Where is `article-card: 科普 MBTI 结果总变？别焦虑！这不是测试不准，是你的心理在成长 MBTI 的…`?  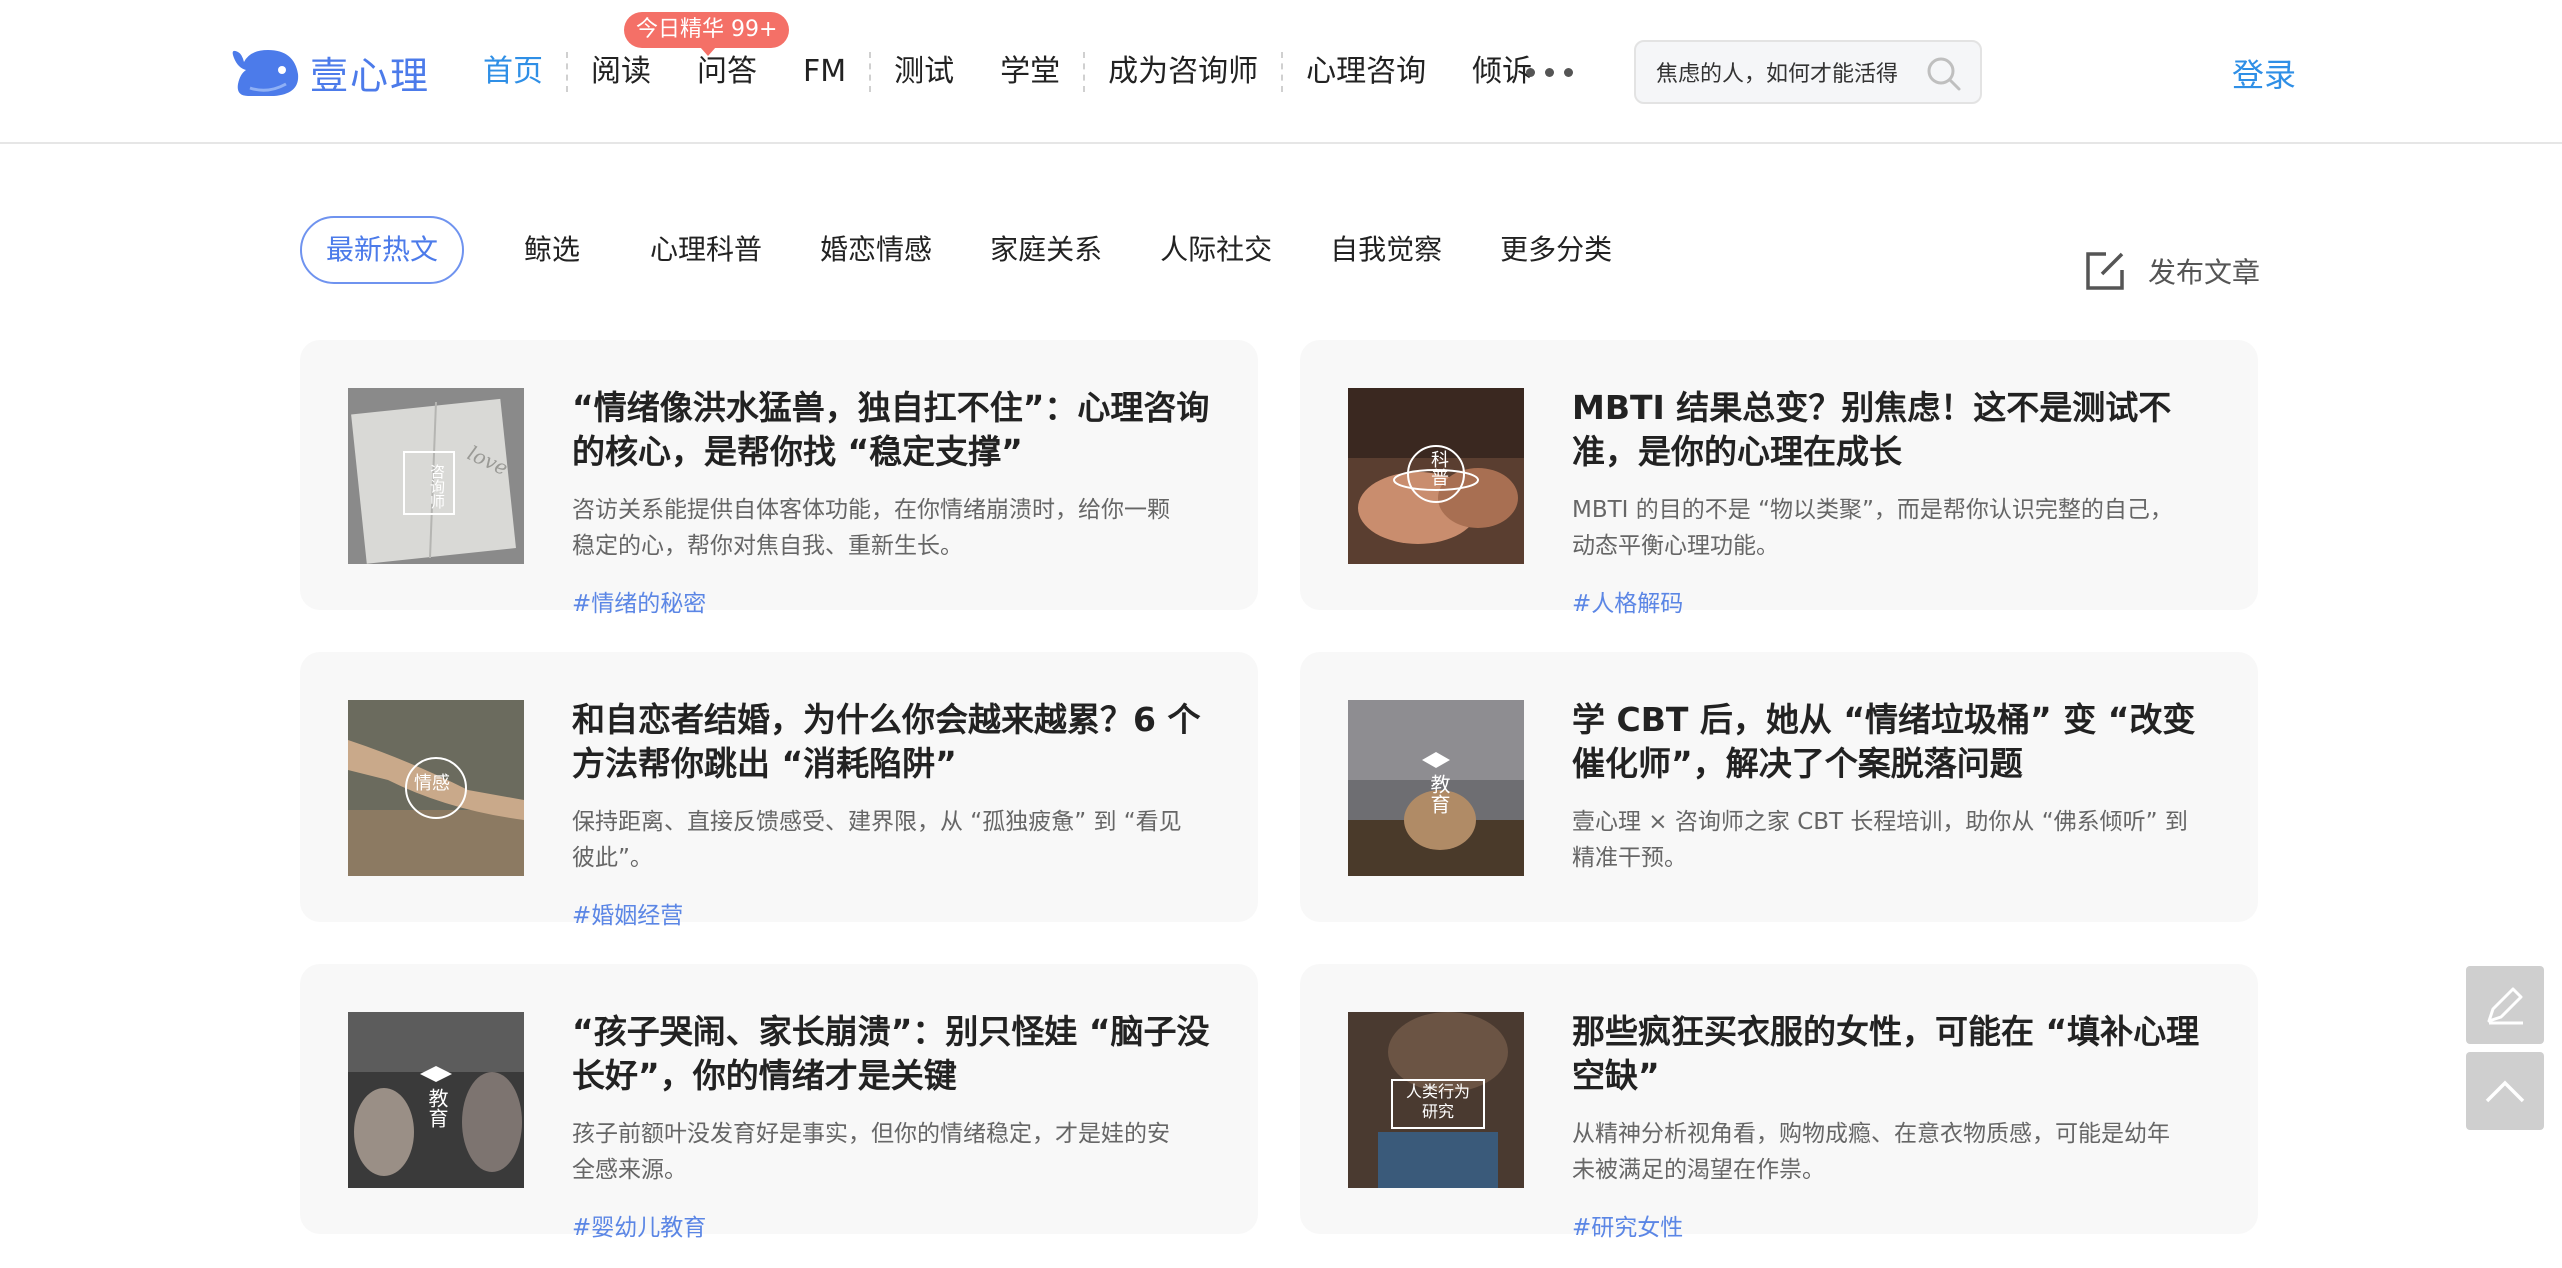 article-card: 科普 MBTI 结果总变？别焦虑！这不是测试不准，是你的心理在成长 MBTI 的… is located at coordinates (1779, 478).